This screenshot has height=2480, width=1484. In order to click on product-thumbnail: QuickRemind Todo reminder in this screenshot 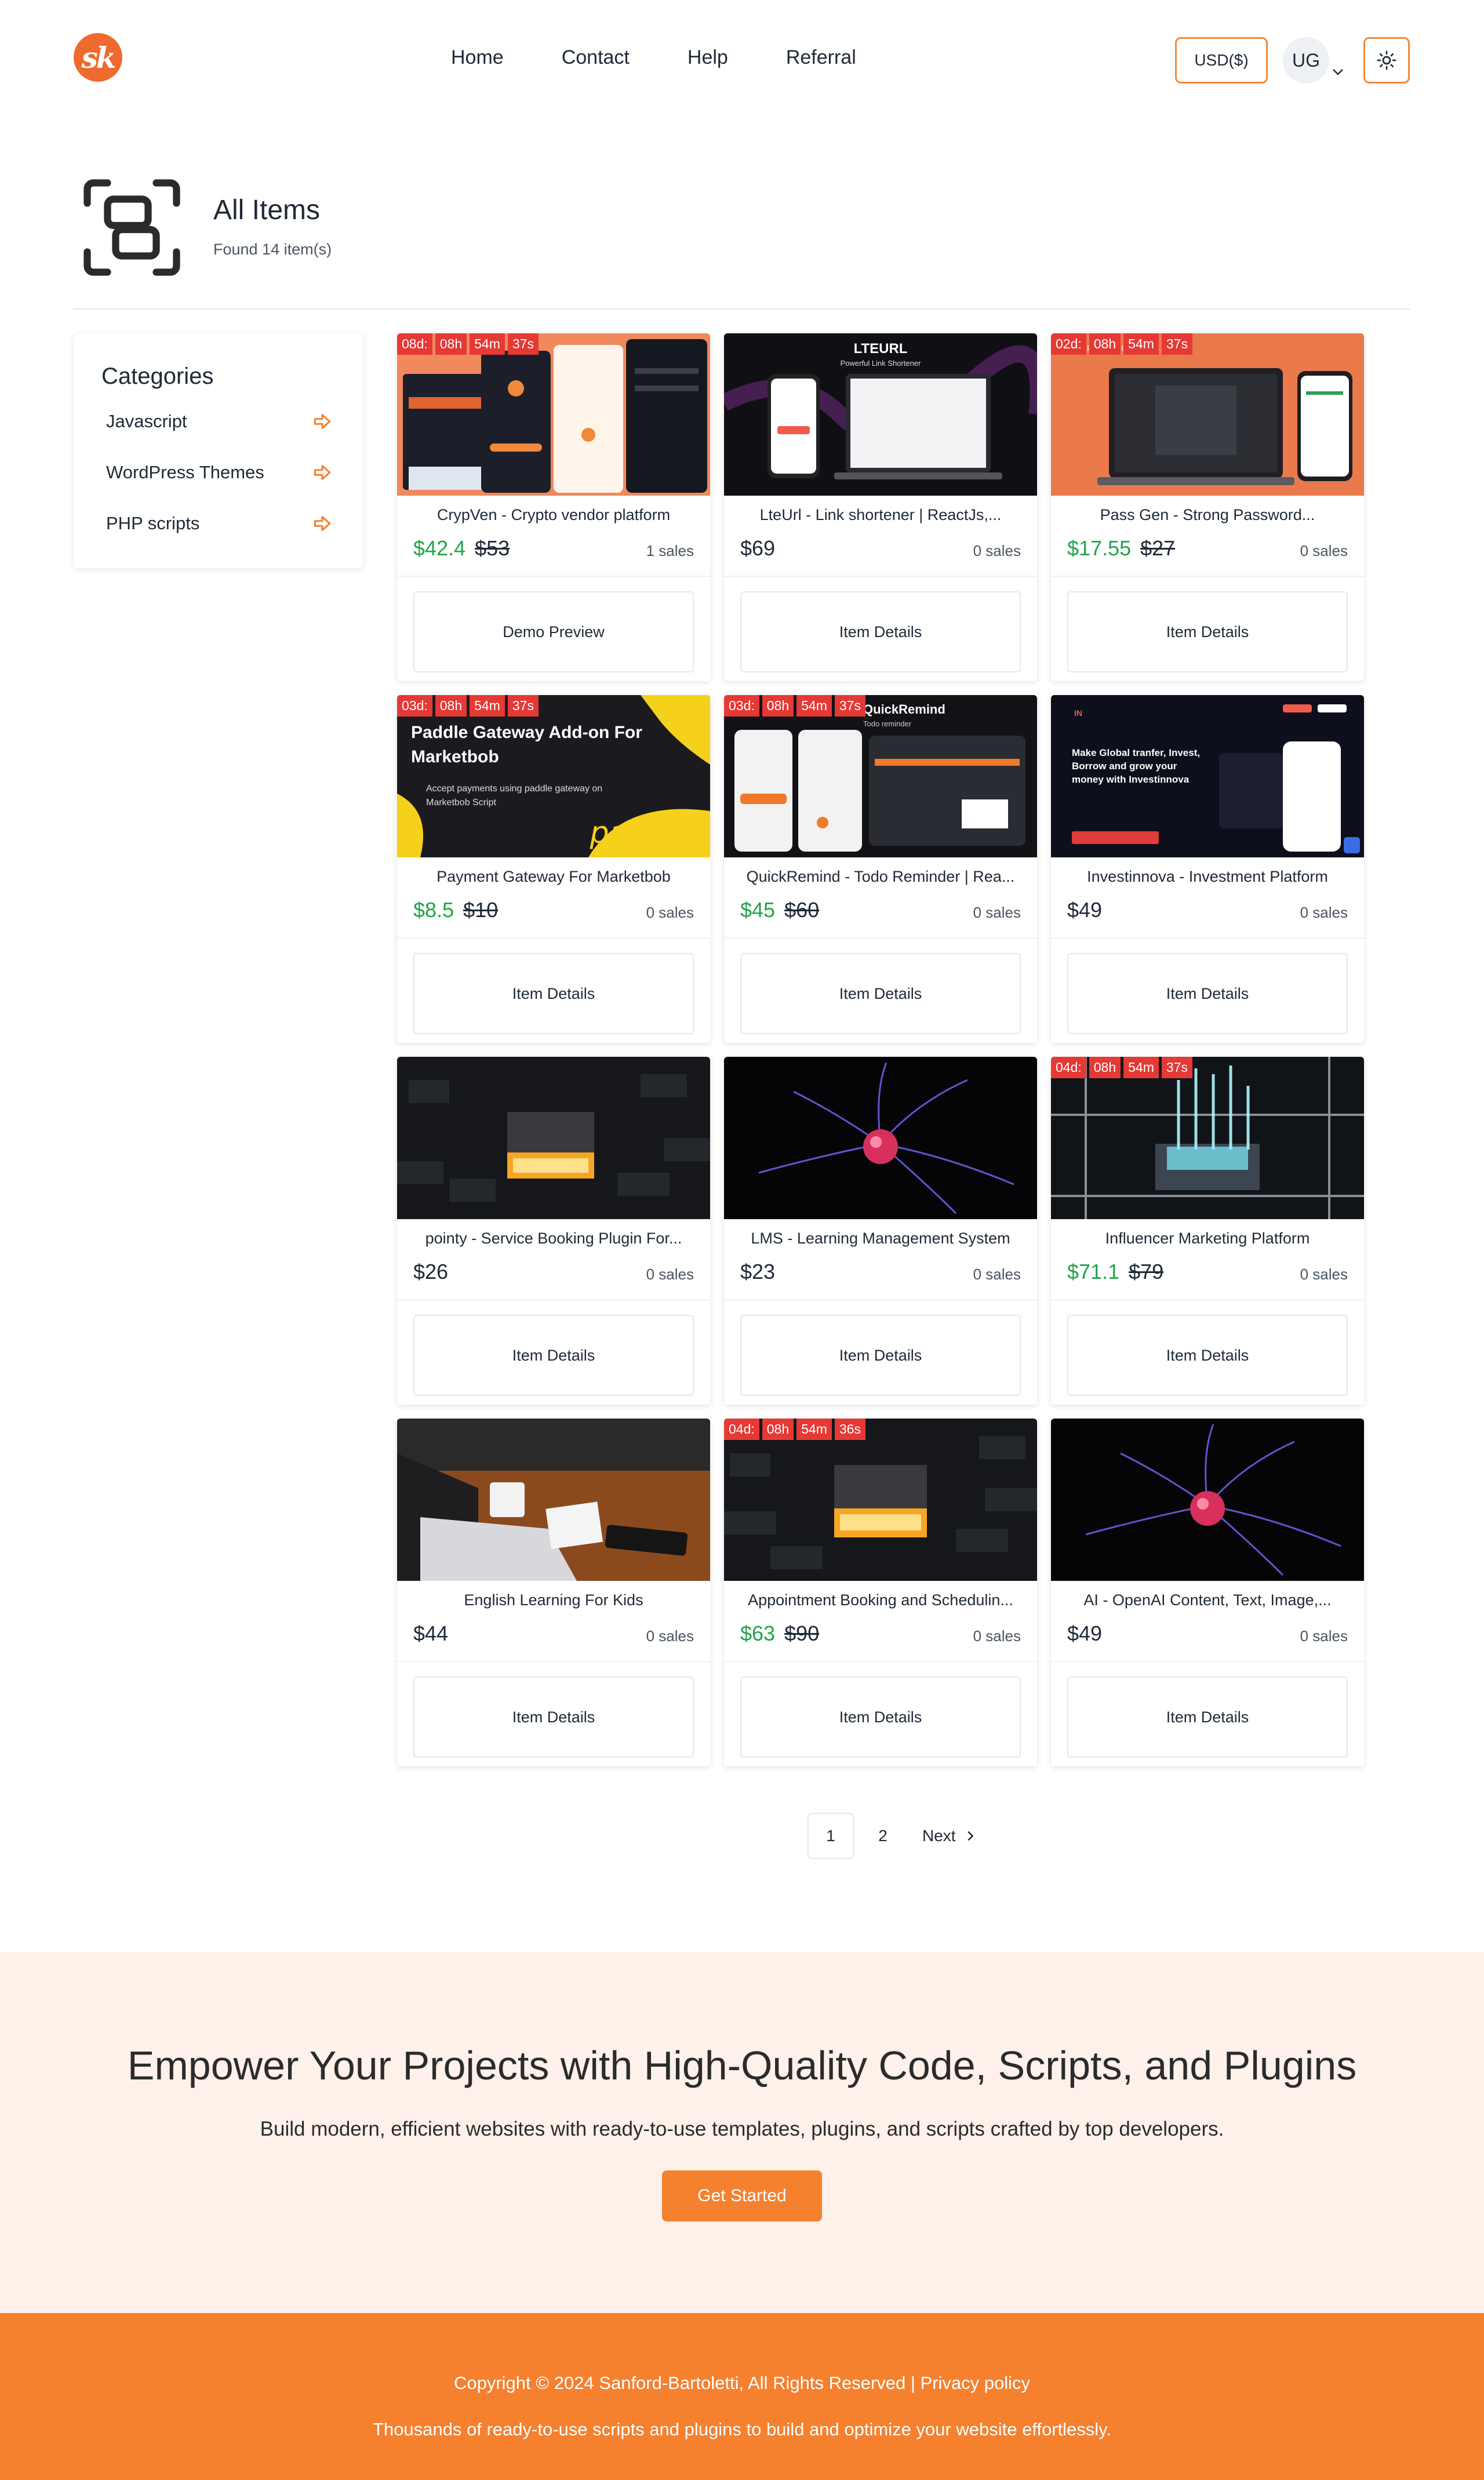, I will do `click(880, 776)`.